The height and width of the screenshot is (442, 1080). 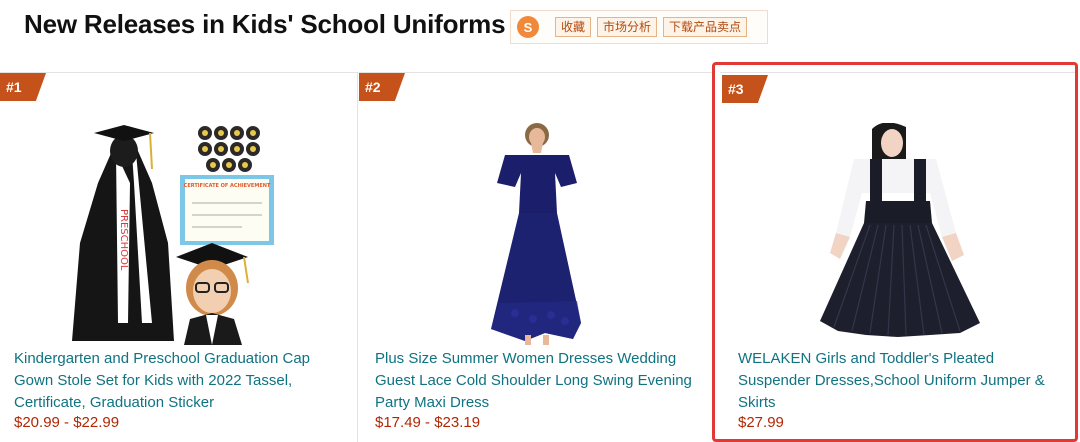 I want to click on favorite-button: 收藏, so click(x=573, y=27).